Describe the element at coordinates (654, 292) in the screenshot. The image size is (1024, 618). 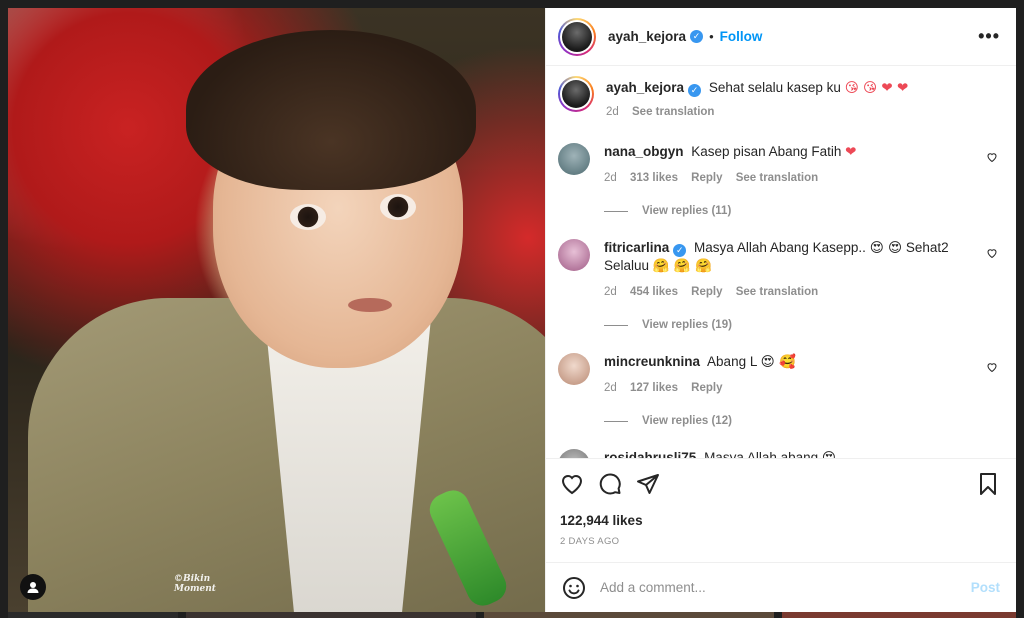
I see `comment-likes: 454 likes` at that location.